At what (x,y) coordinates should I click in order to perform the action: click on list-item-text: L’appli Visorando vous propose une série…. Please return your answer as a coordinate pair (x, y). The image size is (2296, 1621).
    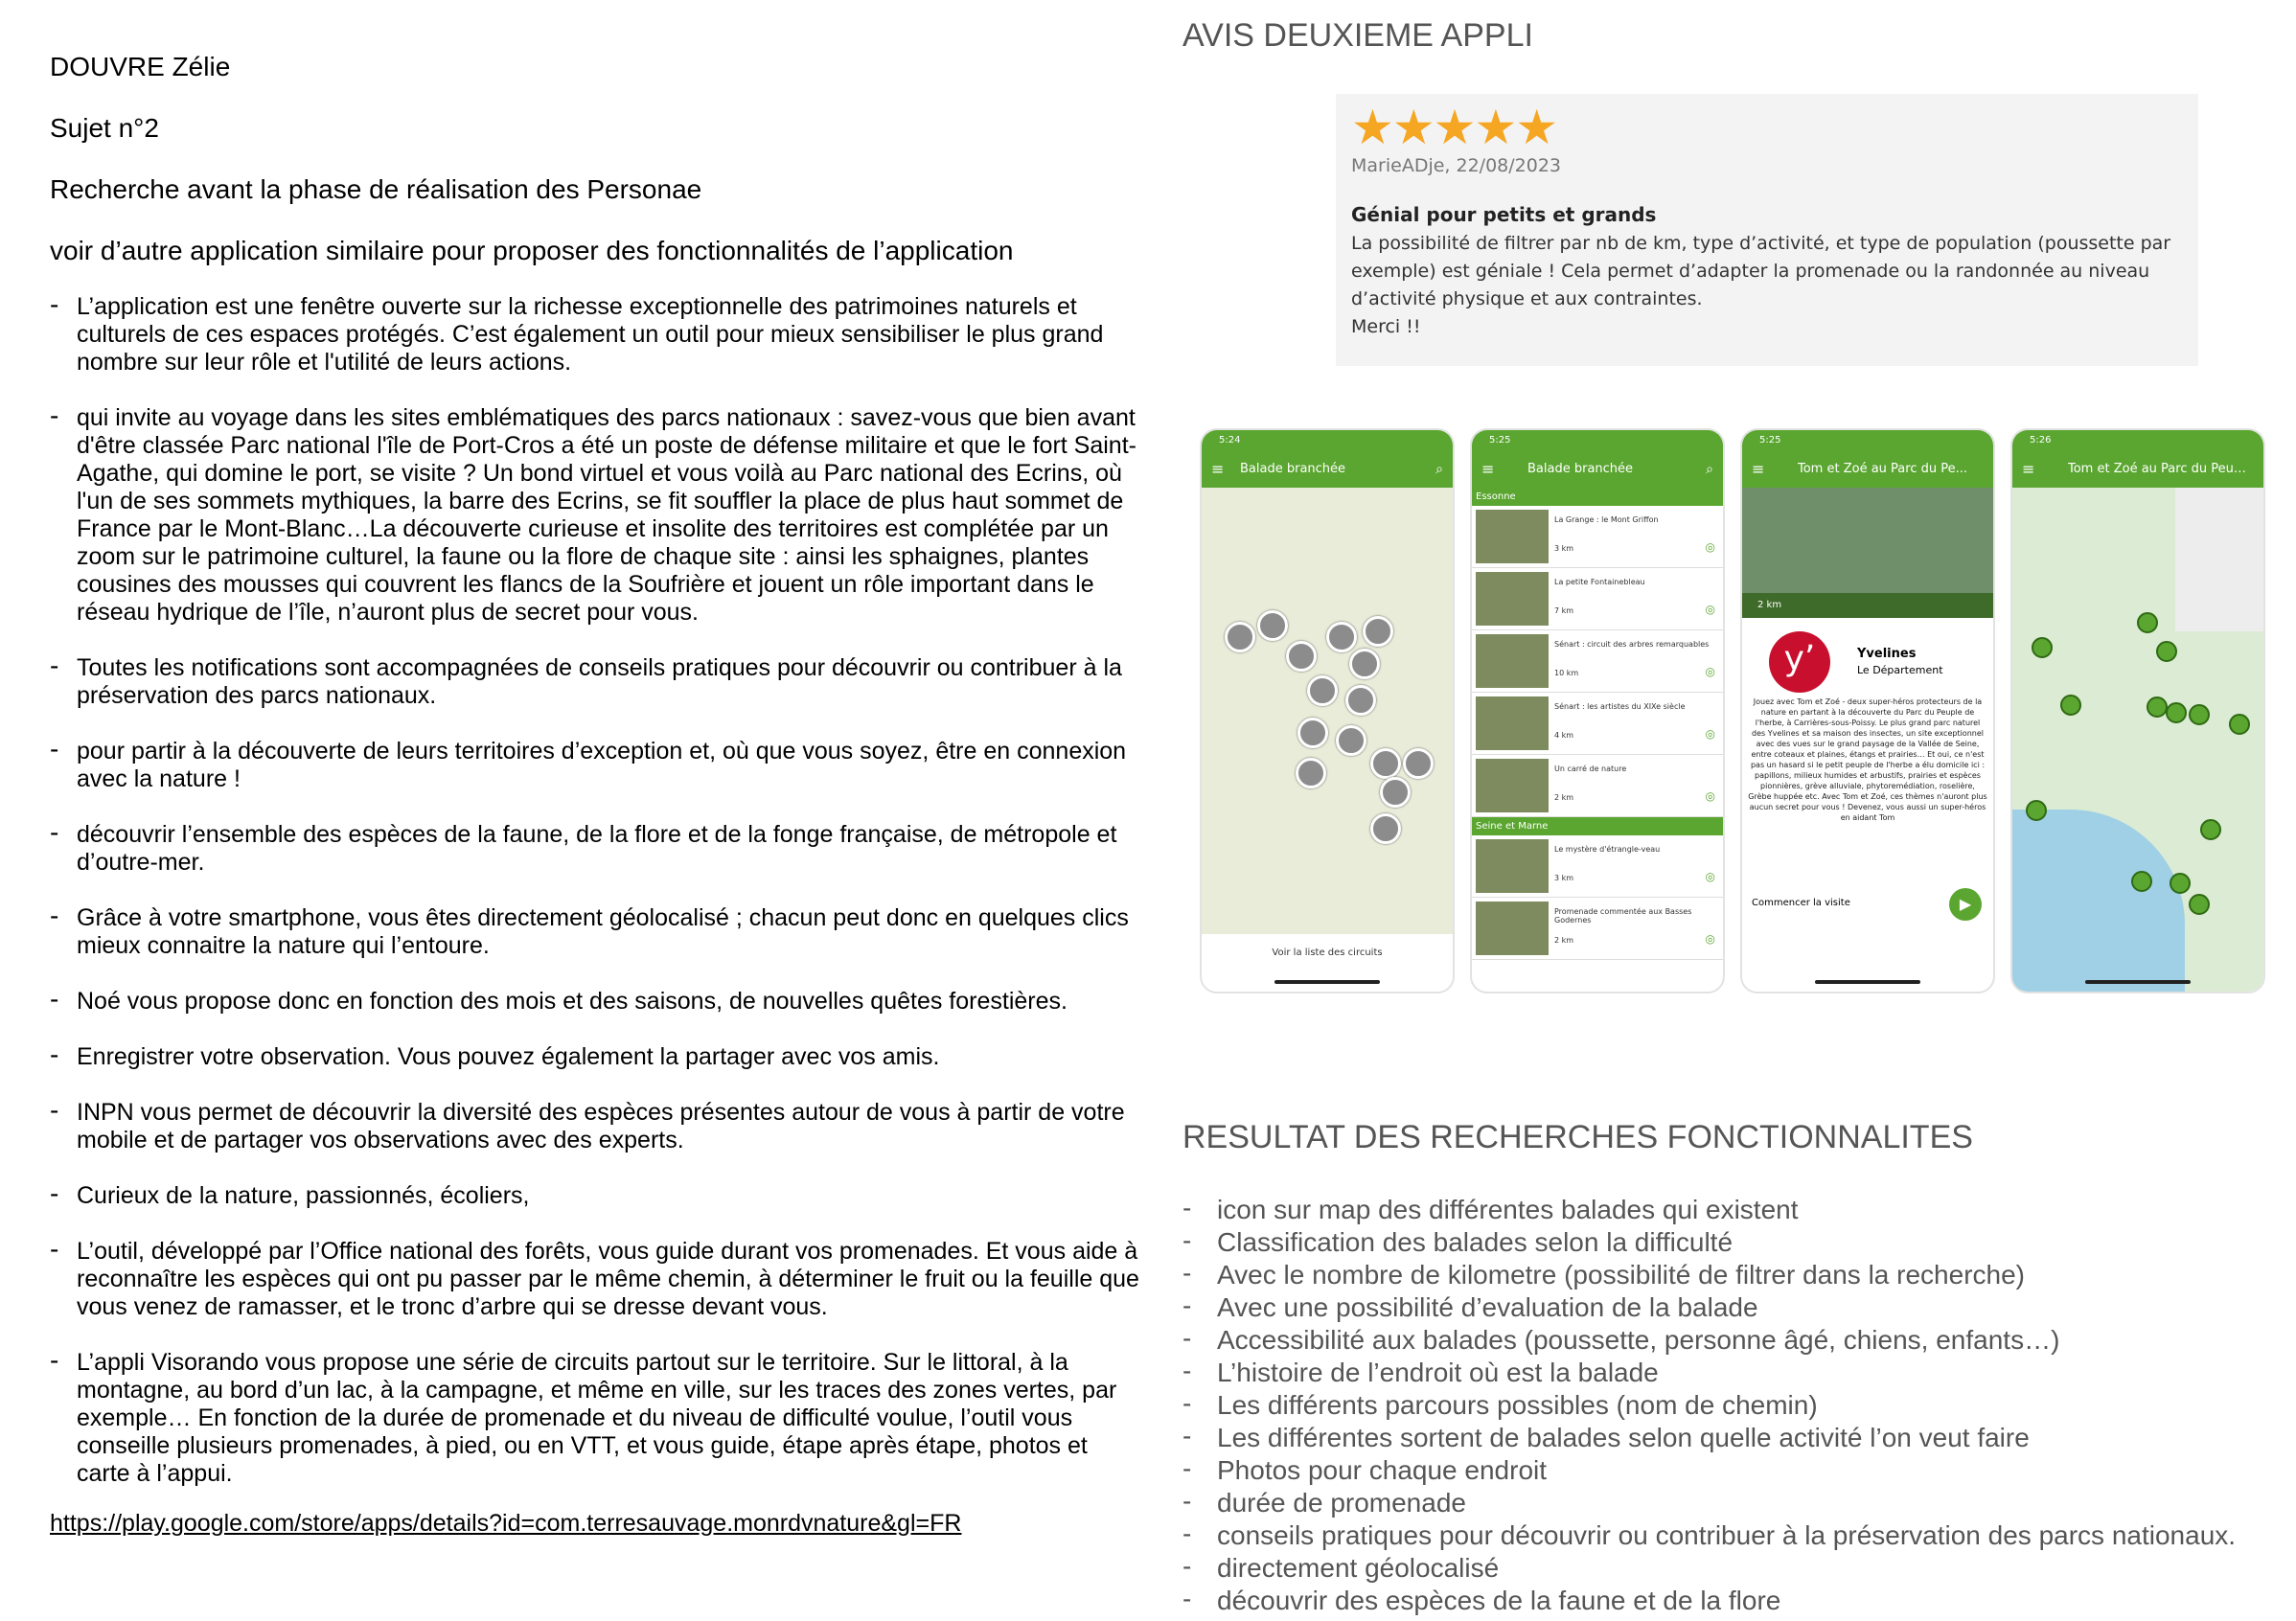
    Looking at the image, I should click on (597, 1418).